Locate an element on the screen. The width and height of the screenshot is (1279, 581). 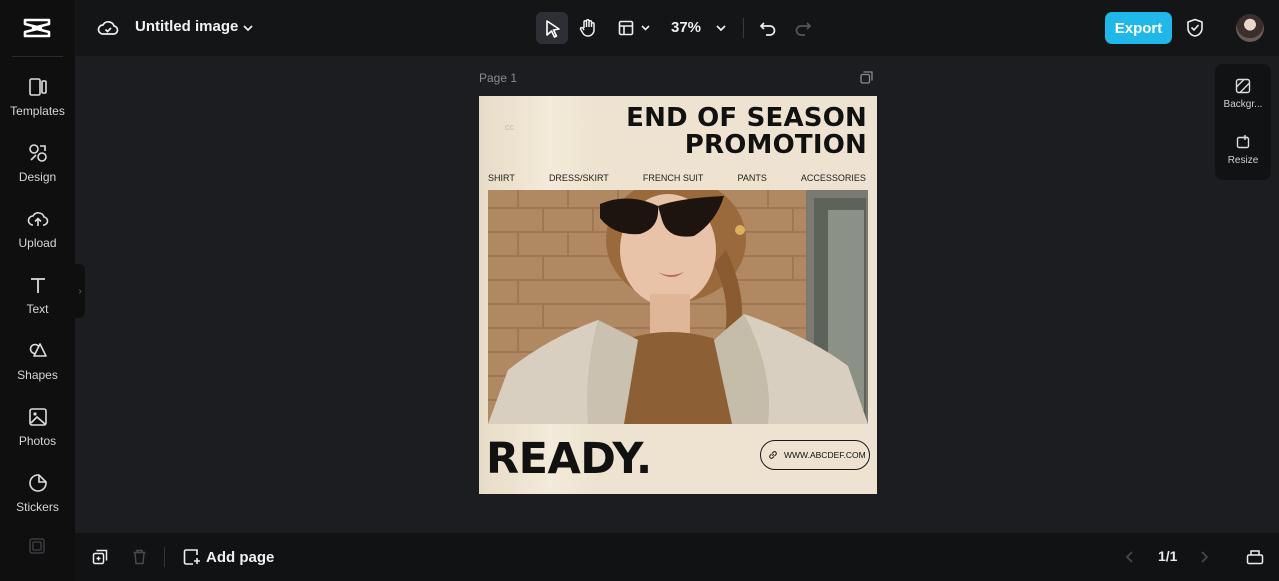
sidebar-item-label: Photos is located at coordinates (37, 441).